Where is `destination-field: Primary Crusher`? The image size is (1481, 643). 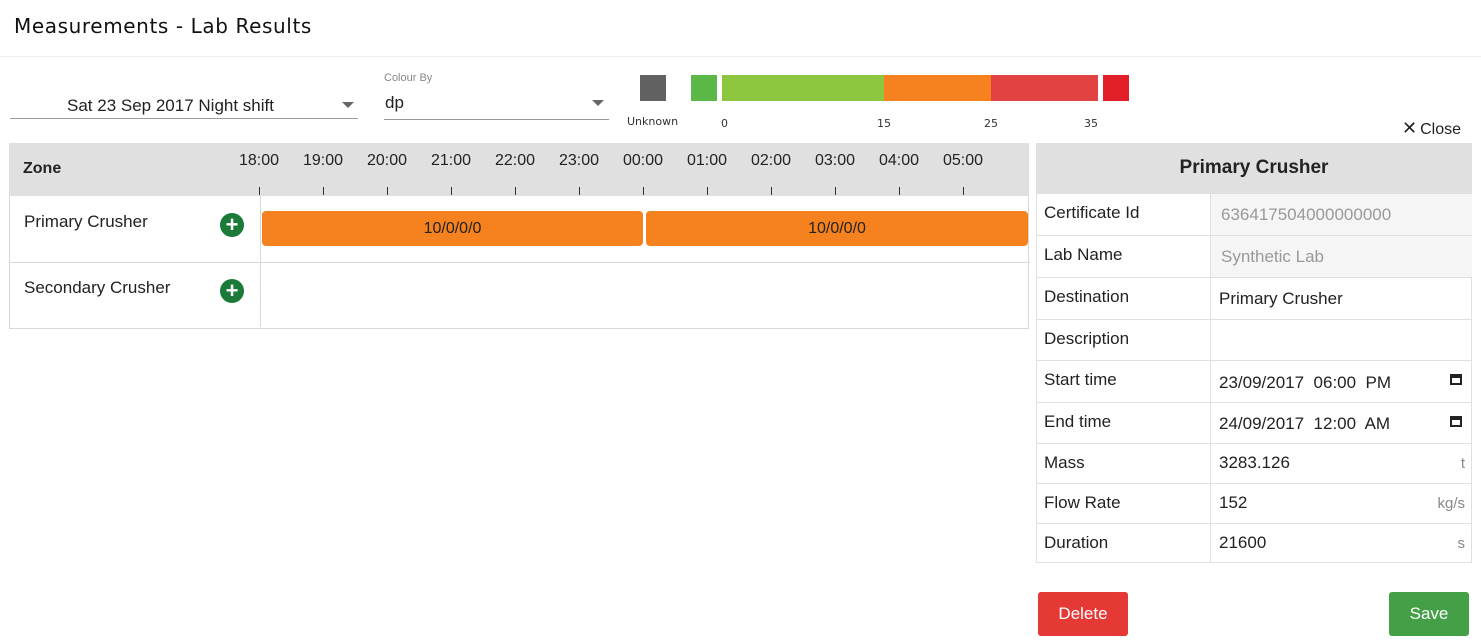
destination-field: Primary Crusher is located at coordinates (1341, 298).